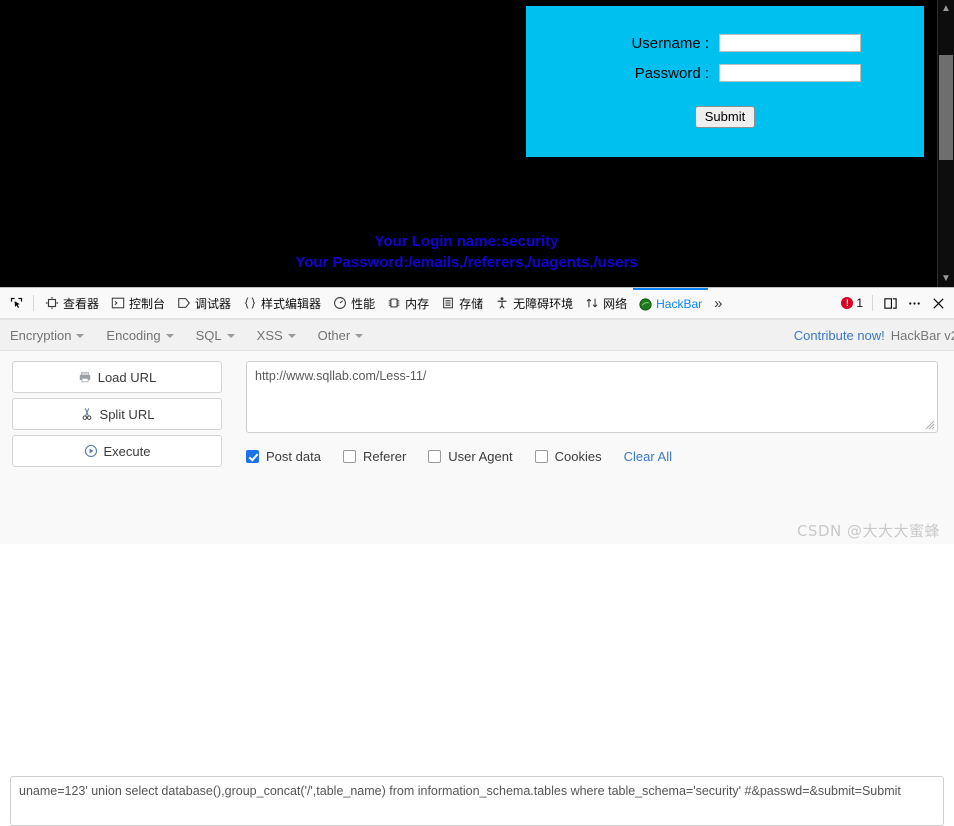  What do you see at coordinates (33, 303) in the screenshot?
I see `toolbar-divider` at bounding box center [33, 303].